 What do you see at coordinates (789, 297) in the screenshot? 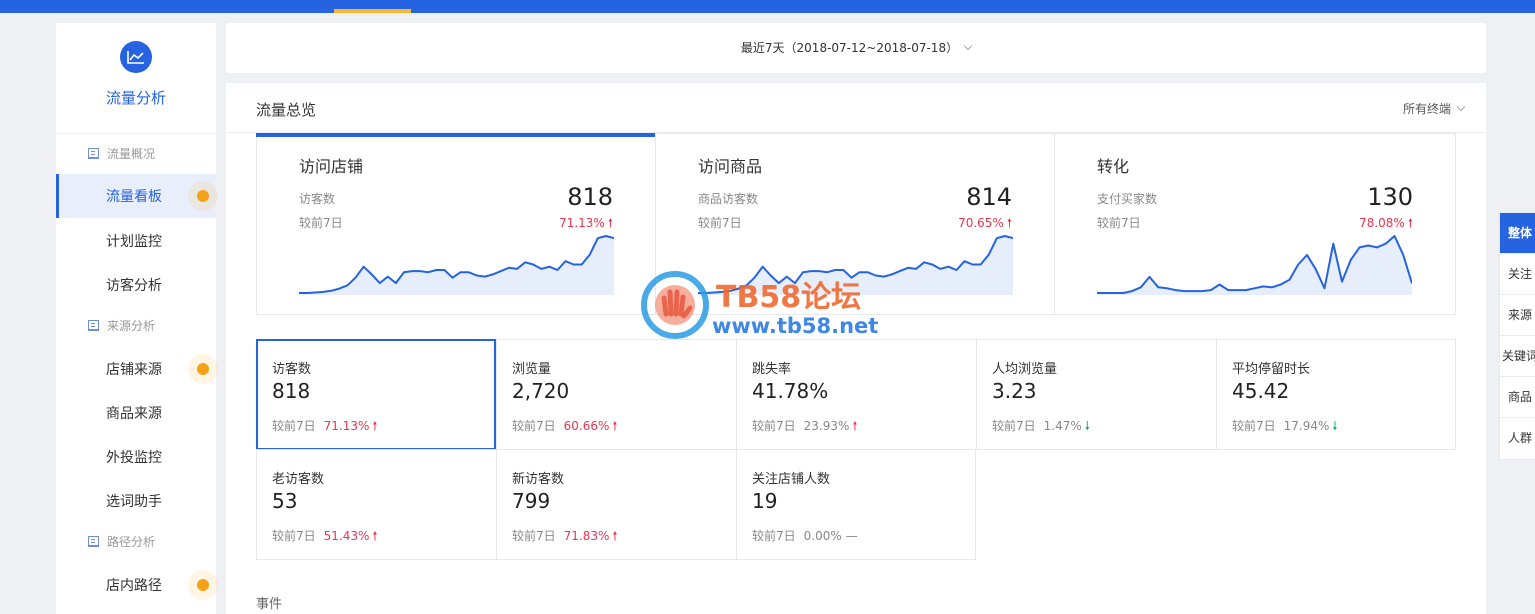
I see `watermark-title: TB58论坛` at bounding box center [789, 297].